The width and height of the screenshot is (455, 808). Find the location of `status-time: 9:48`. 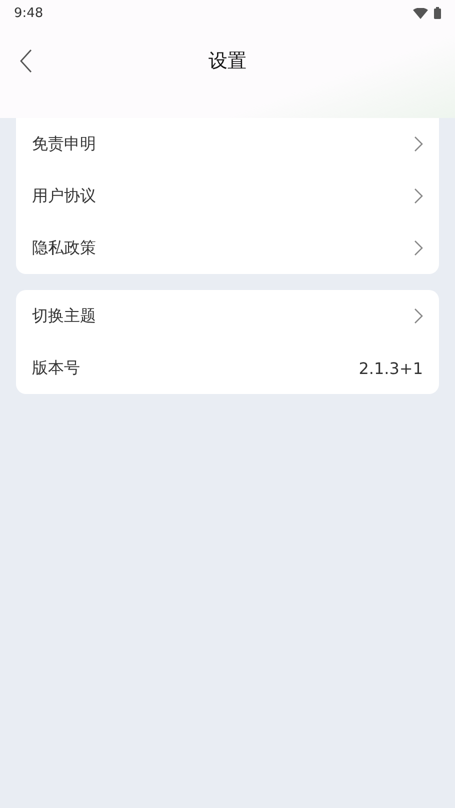

status-time: 9:48 is located at coordinates (29, 13).